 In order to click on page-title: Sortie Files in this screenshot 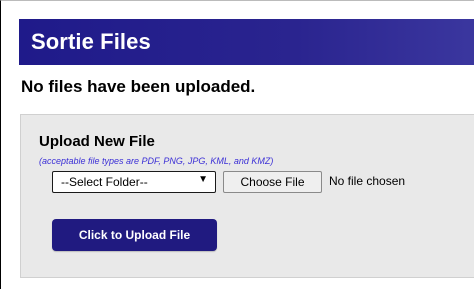, I will do `click(91, 41)`.